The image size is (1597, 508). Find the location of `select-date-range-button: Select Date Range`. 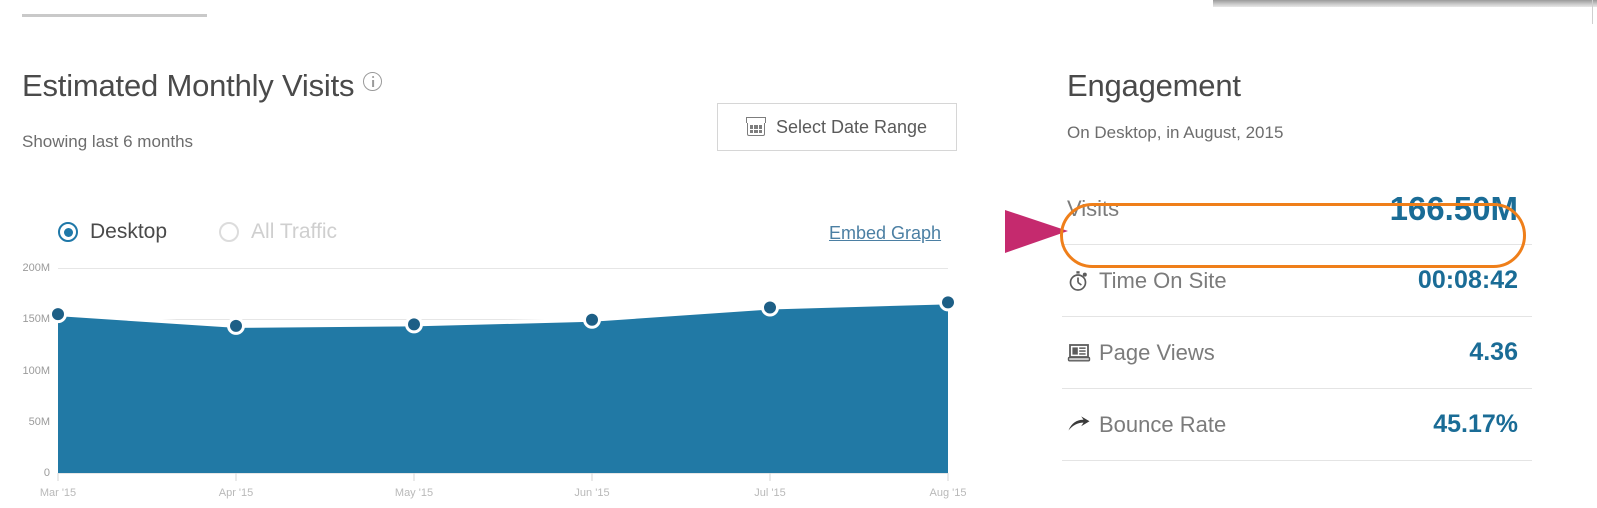

select-date-range-button: Select Date Range is located at coordinates (837, 127).